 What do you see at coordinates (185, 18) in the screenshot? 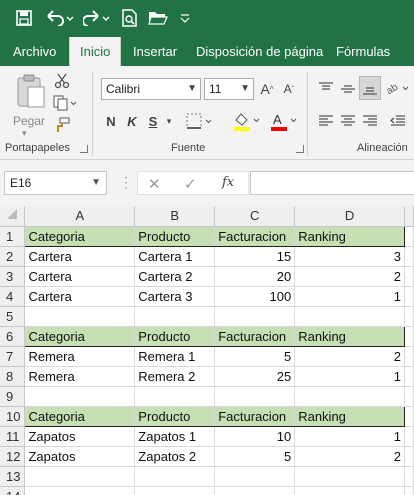
I see `customize-qat-icon` at bounding box center [185, 18].